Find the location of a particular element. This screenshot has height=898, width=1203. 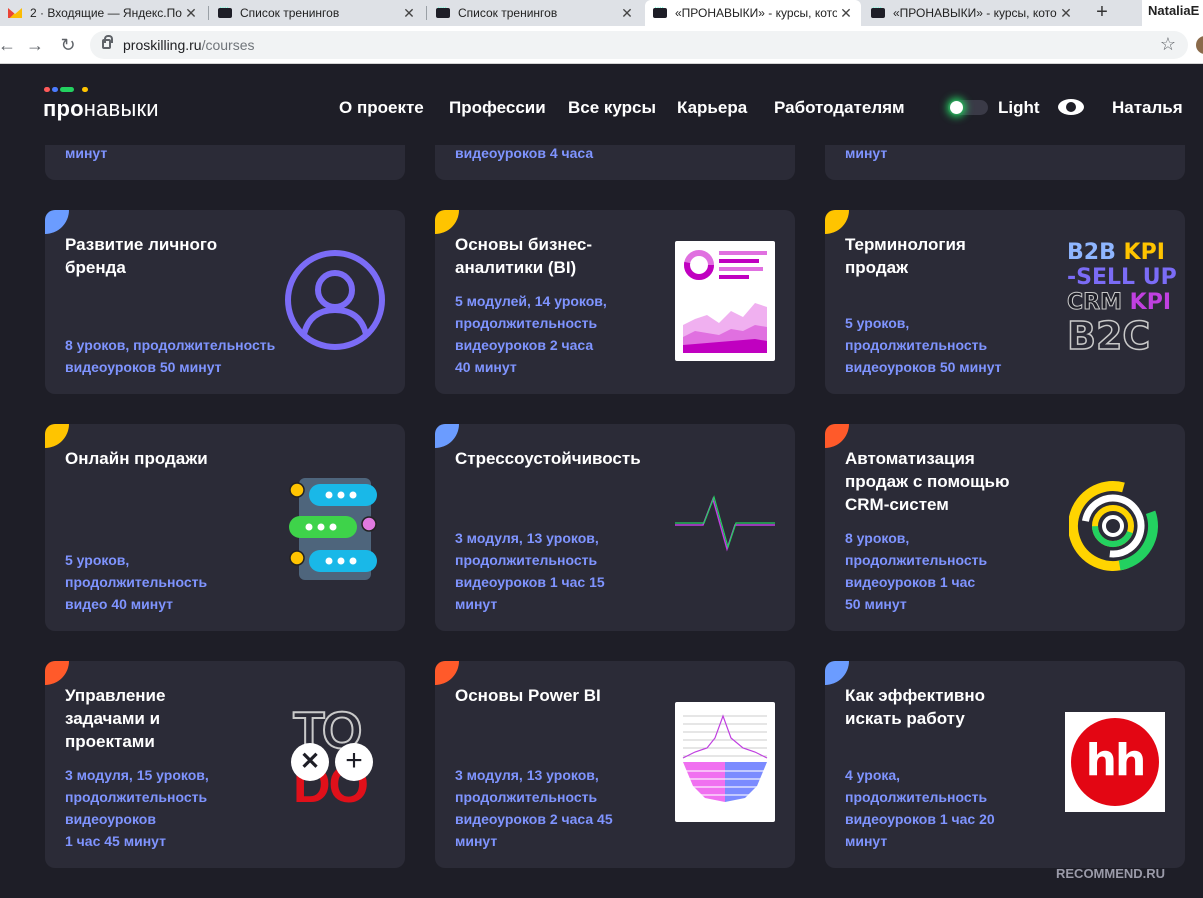

course-title: Управление задачами и проектами is located at coordinates (115, 718).